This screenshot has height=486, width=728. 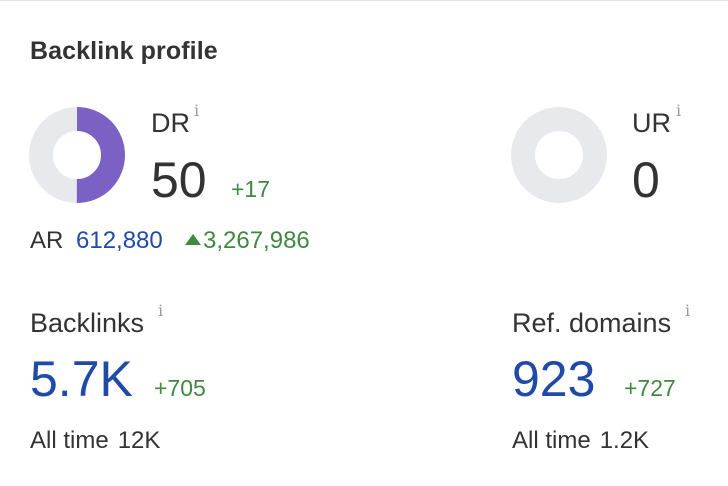 What do you see at coordinates (592, 323) in the screenshot?
I see `ref-domains-label: Ref. domains` at bounding box center [592, 323].